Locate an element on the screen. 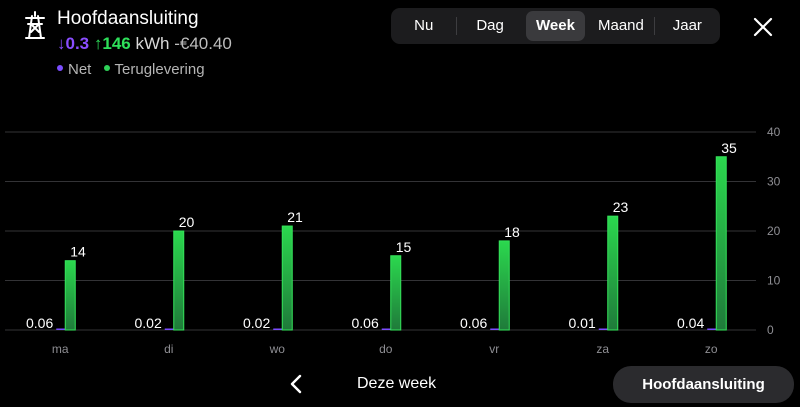  legend-item-return: Teruglevering is located at coordinates (154, 69).